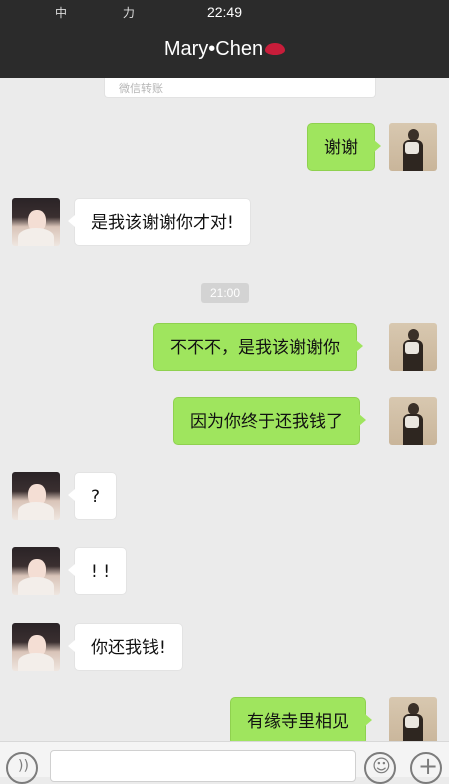 This screenshot has width=449, height=784. Describe the element at coordinates (258, 347) in the screenshot. I see `message-bubble-sent: 不不不，是我该谢谢你` at that location.